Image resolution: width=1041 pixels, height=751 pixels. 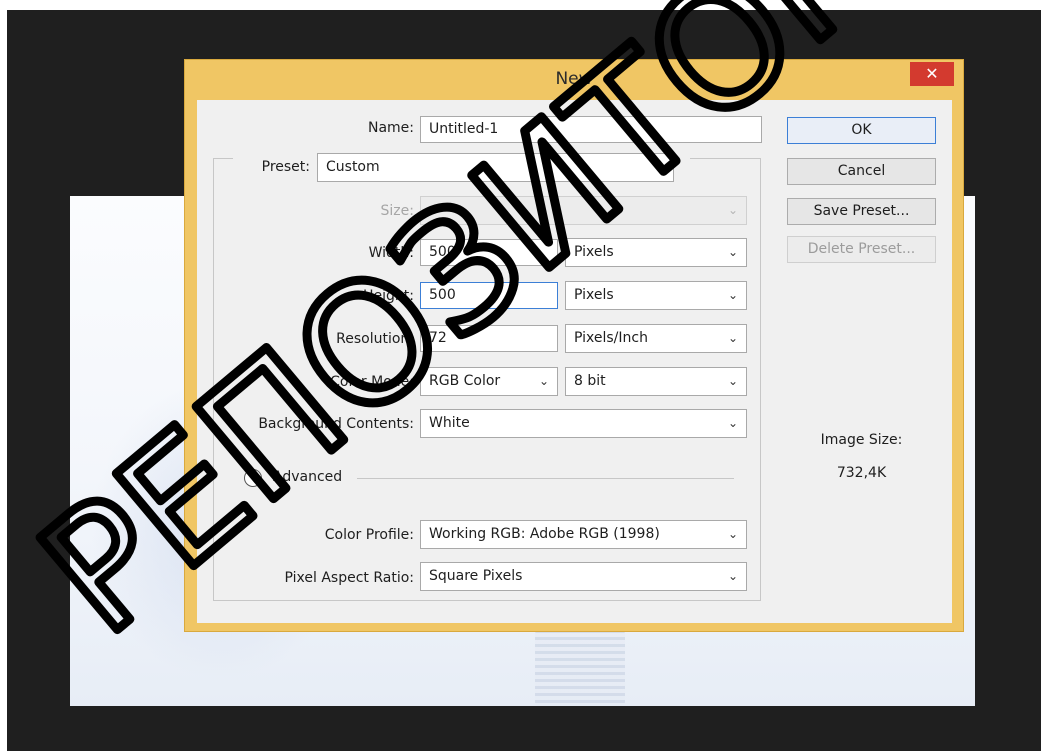 I want to click on preset-select: Custom ⌄, so click(x=495, y=167).